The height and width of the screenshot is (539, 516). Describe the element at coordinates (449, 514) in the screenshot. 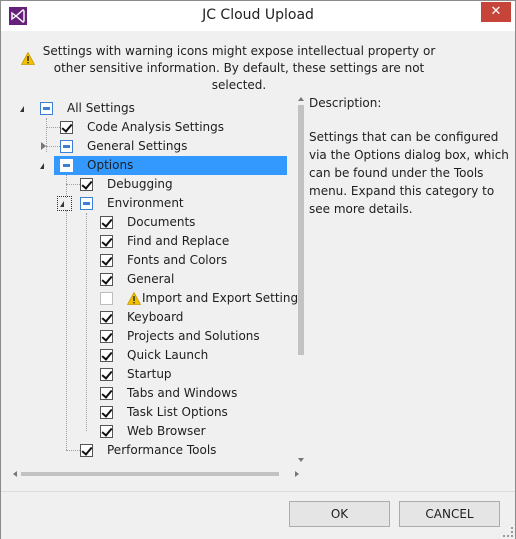

I see `cancel-button: CANCEL` at that location.